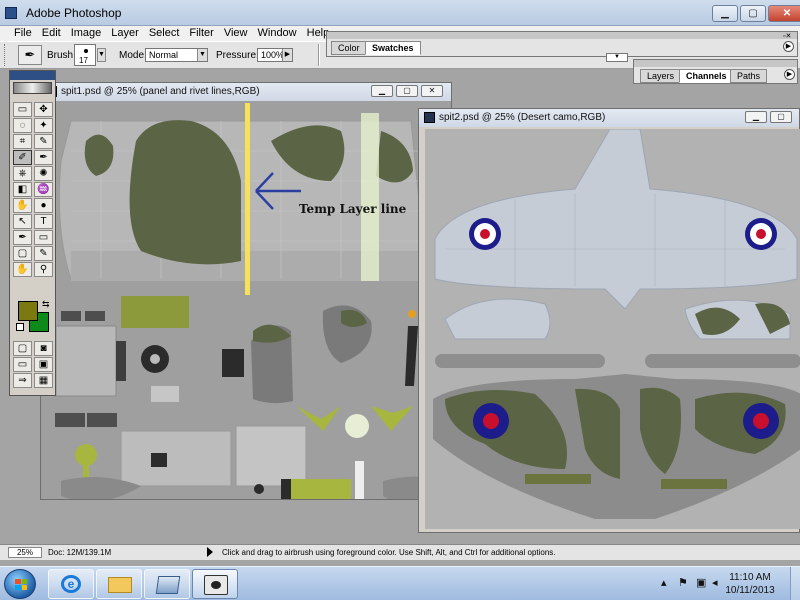 The image size is (800, 600). What do you see at coordinates (43, 380) in the screenshot?
I see `screen-mode-black-icon: ▦` at bounding box center [43, 380].